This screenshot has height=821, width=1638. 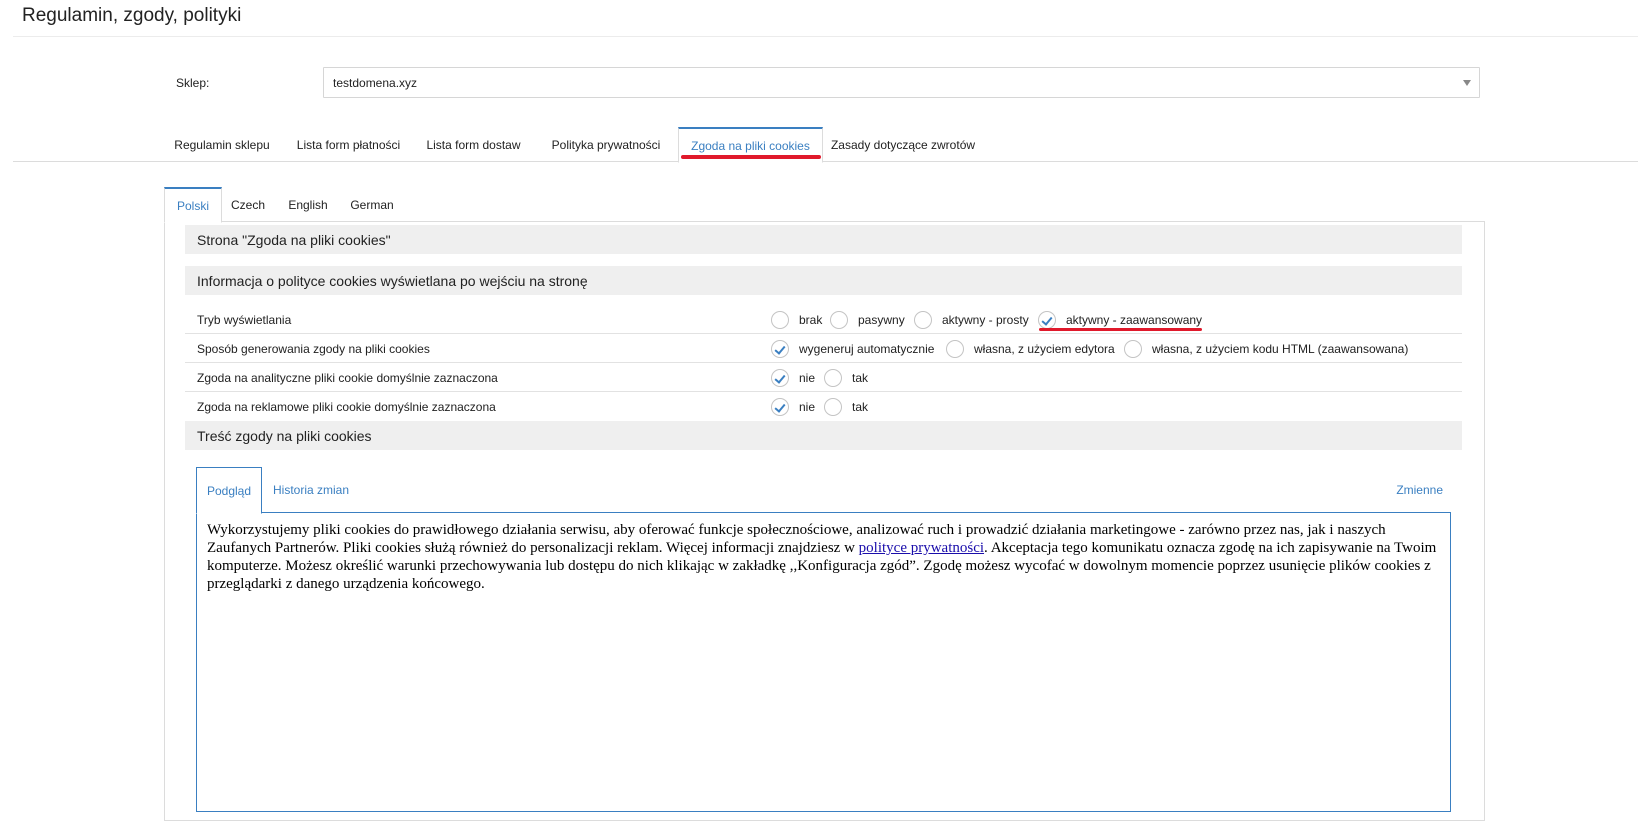 What do you see at coordinates (248, 204) in the screenshot?
I see `tab-lang-czech: Czech` at bounding box center [248, 204].